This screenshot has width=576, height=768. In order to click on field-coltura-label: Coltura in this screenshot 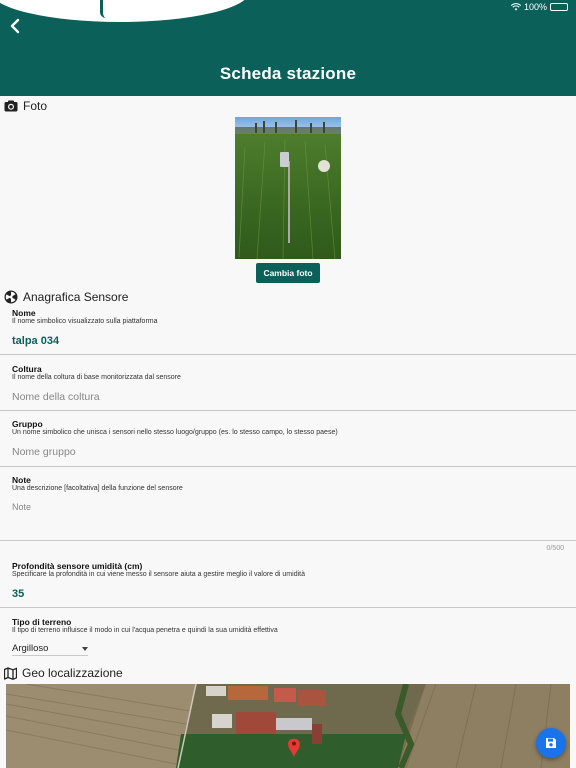, I will do `click(27, 369)`.